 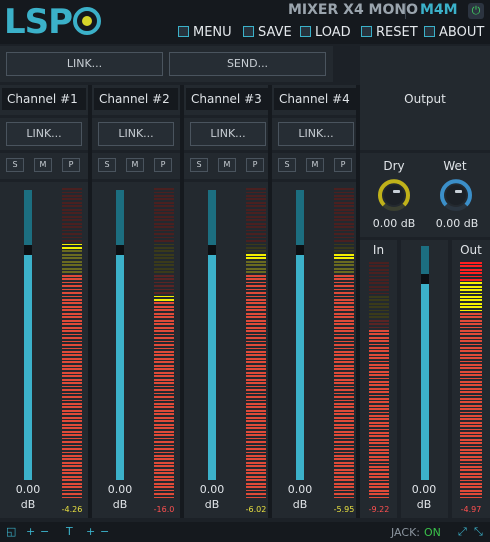 What do you see at coordinates (11, 531) in the screenshot?
I see `window-resize-icon: ◱` at bounding box center [11, 531].